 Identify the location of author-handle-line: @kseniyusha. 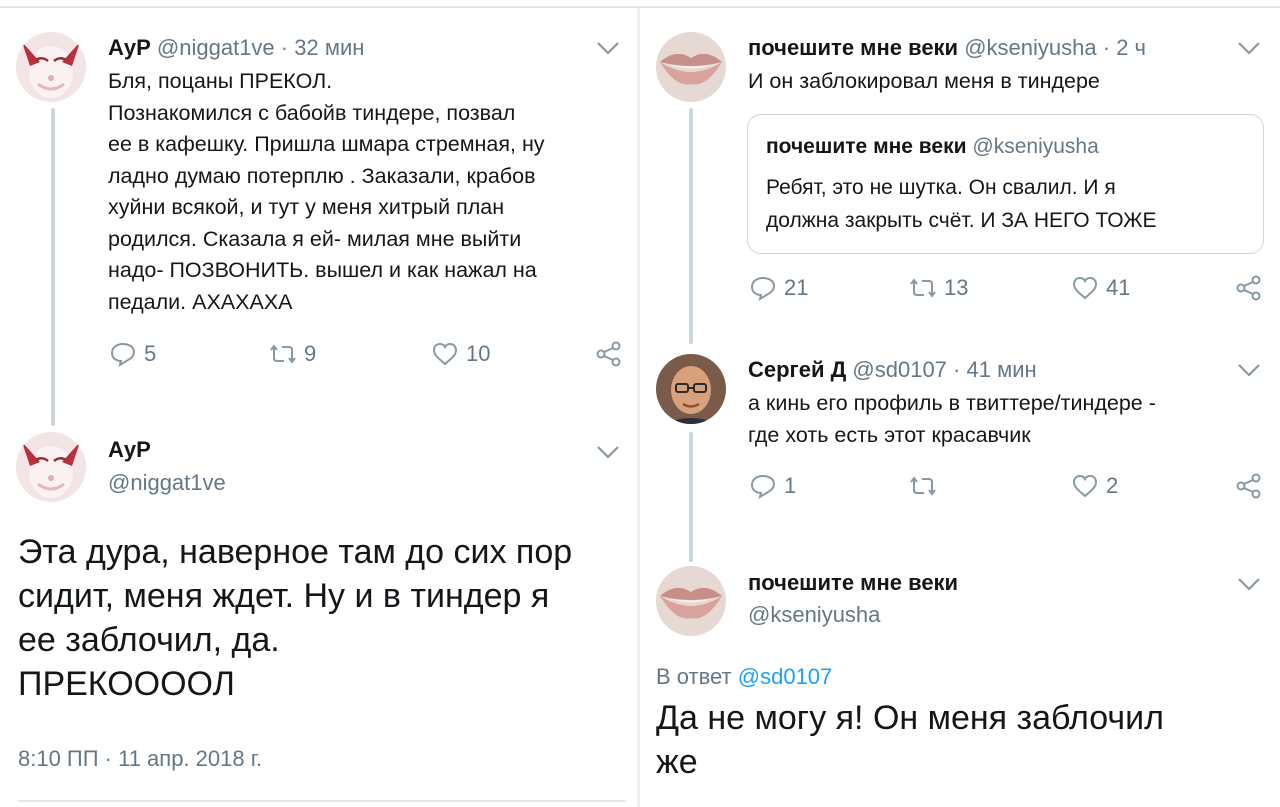
(814, 615).